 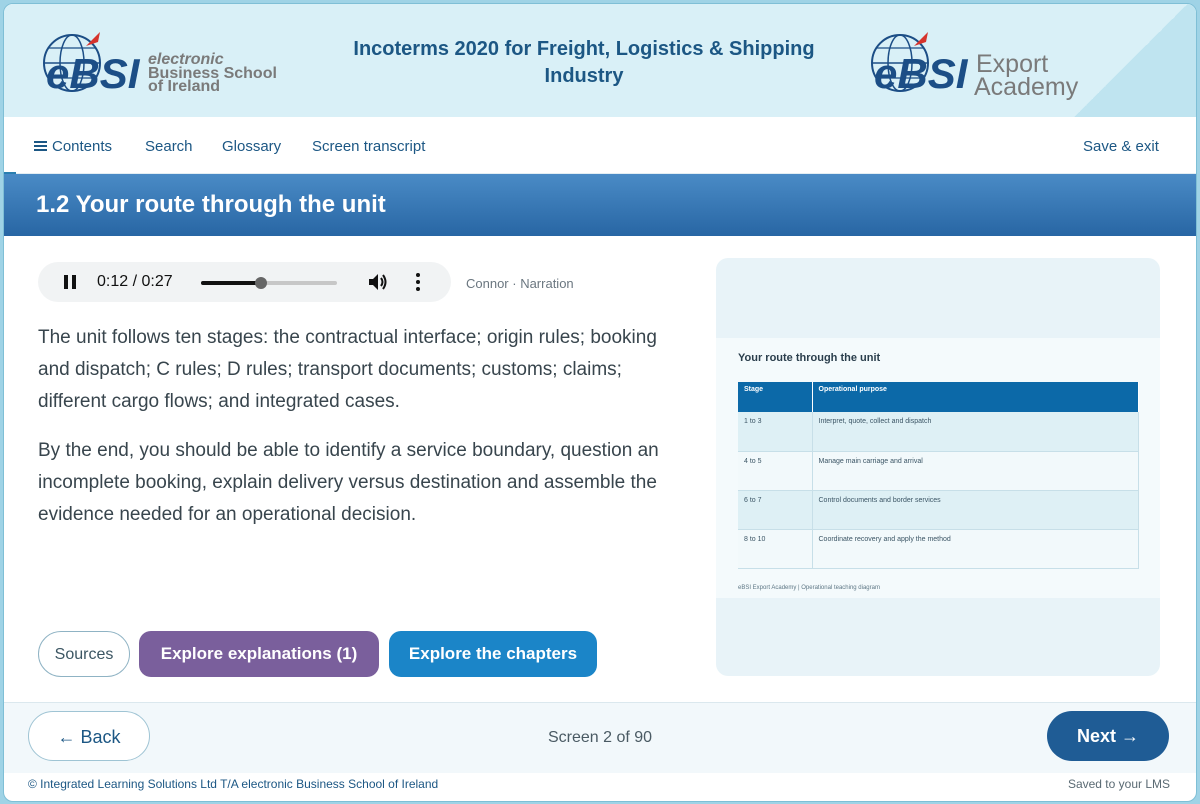 I want to click on table-header-row: Stage Operational purpose, so click(x=938, y=397).